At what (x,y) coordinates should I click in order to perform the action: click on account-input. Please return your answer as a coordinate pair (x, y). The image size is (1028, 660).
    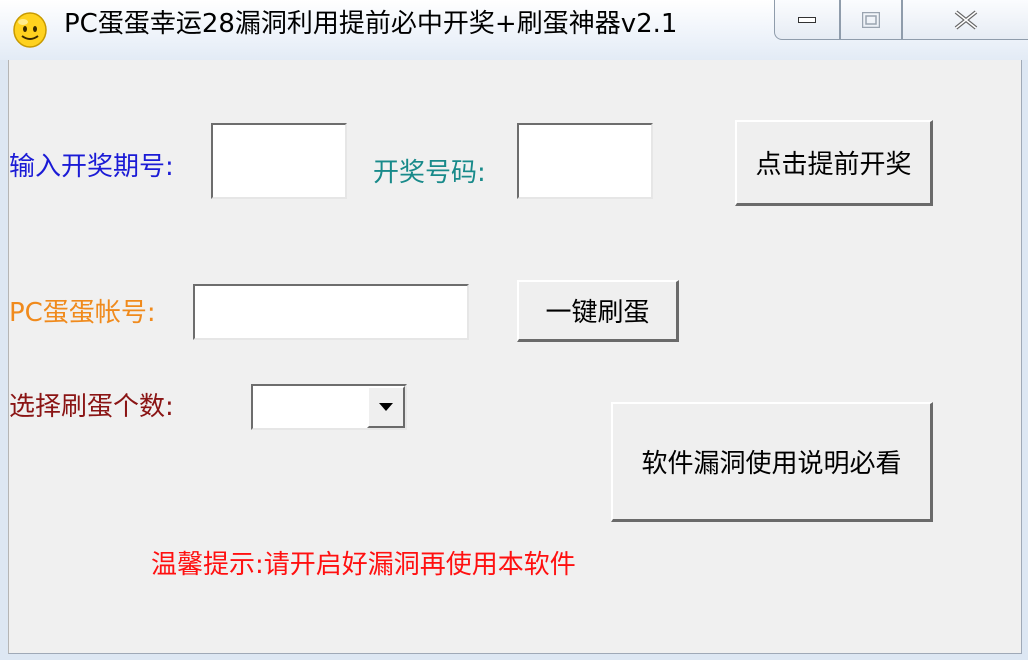
    Looking at the image, I should click on (331, 312).